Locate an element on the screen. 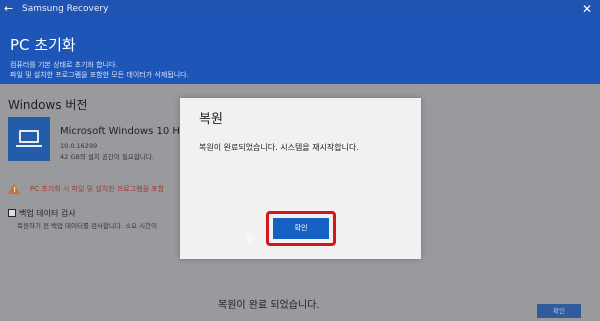 This screenshot has width=600, height=321. back-arrow-icon: ← is located at coordinates (8, 8).